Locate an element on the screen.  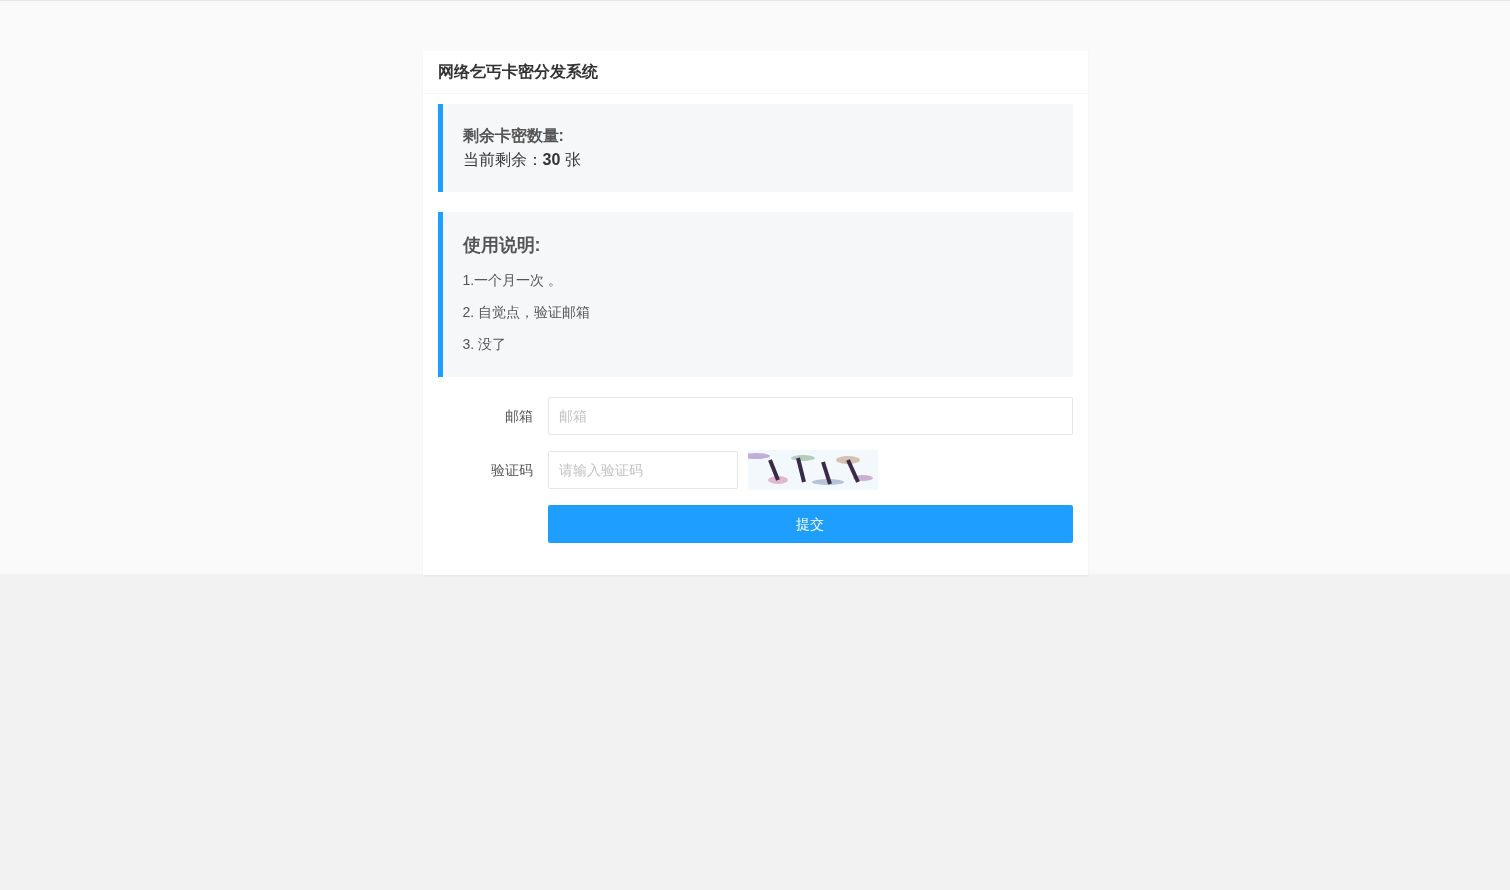
stock-heading: 剩余卡密数量: is located at coordinates (513, 136).